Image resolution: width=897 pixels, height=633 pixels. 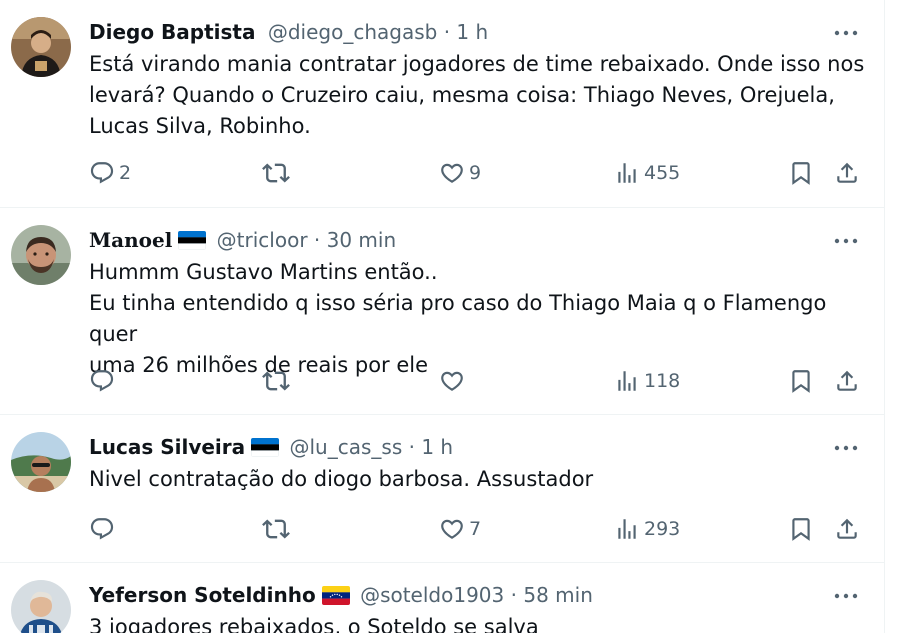 What do you see at coordinates (662, 381) in the screenshot?
I see `views-count: 118` at bounding box center [662, 381].